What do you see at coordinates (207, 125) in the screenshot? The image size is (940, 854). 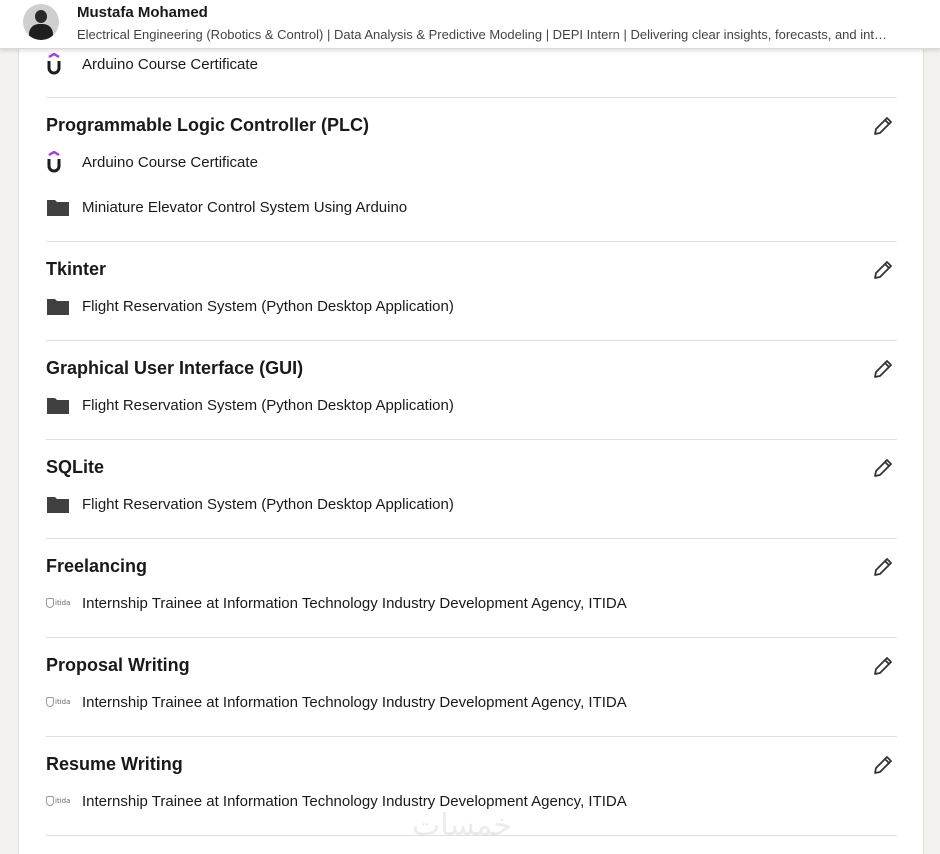 I see `skill-title: Programmable Logic Controller (PLC)` at bounding box center [207, 125].